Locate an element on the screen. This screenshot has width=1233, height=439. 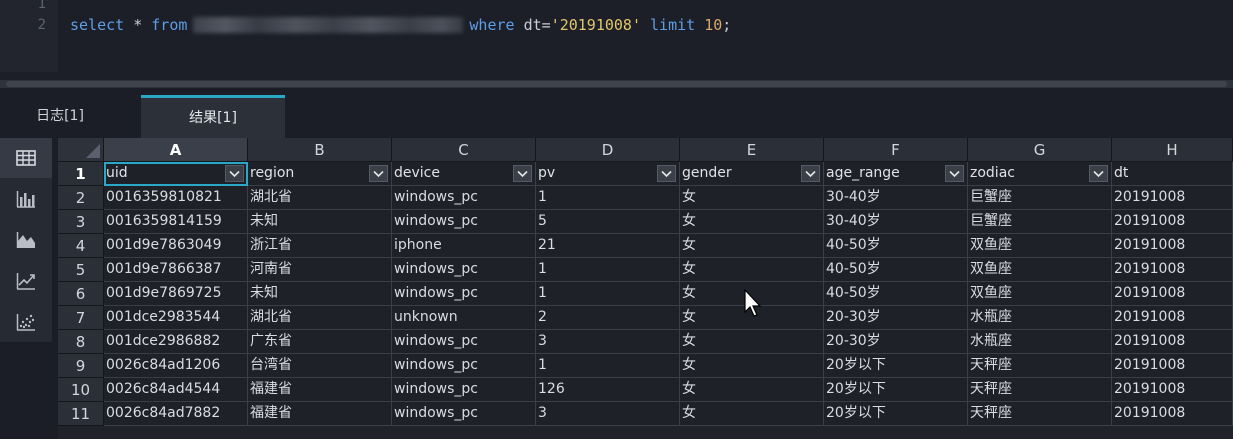
row-number: 7 is located at coordinates (81, 318).